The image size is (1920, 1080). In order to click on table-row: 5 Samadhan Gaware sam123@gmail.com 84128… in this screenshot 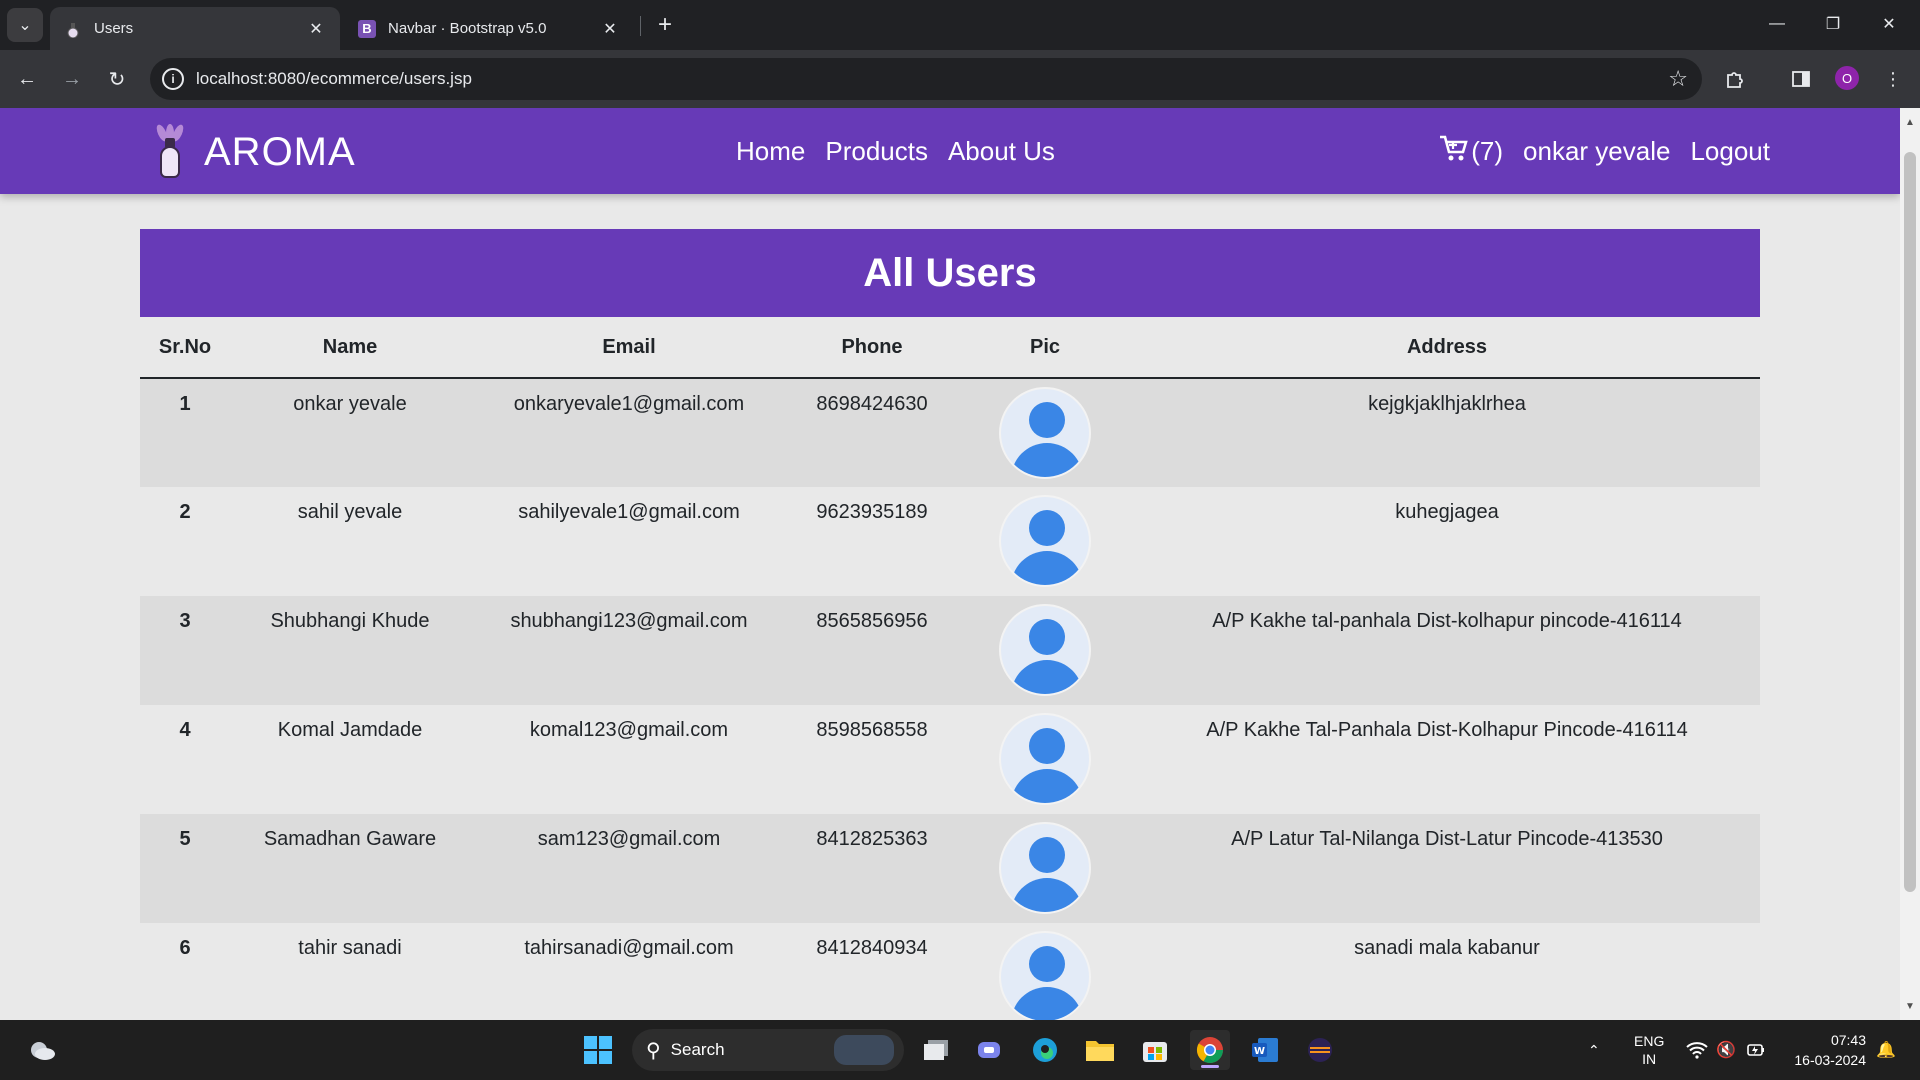, I will do `click(950, 868)`.